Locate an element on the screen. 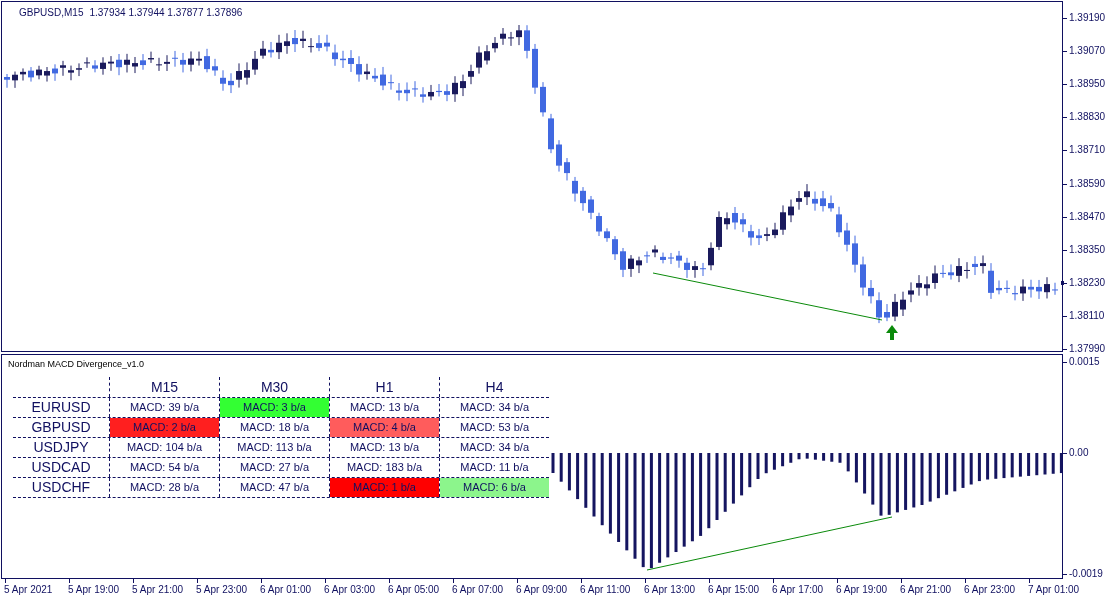 The image size is (1110, 602). table-cell-text: MACD: 53 b/a is located at coordinates (494, 428).